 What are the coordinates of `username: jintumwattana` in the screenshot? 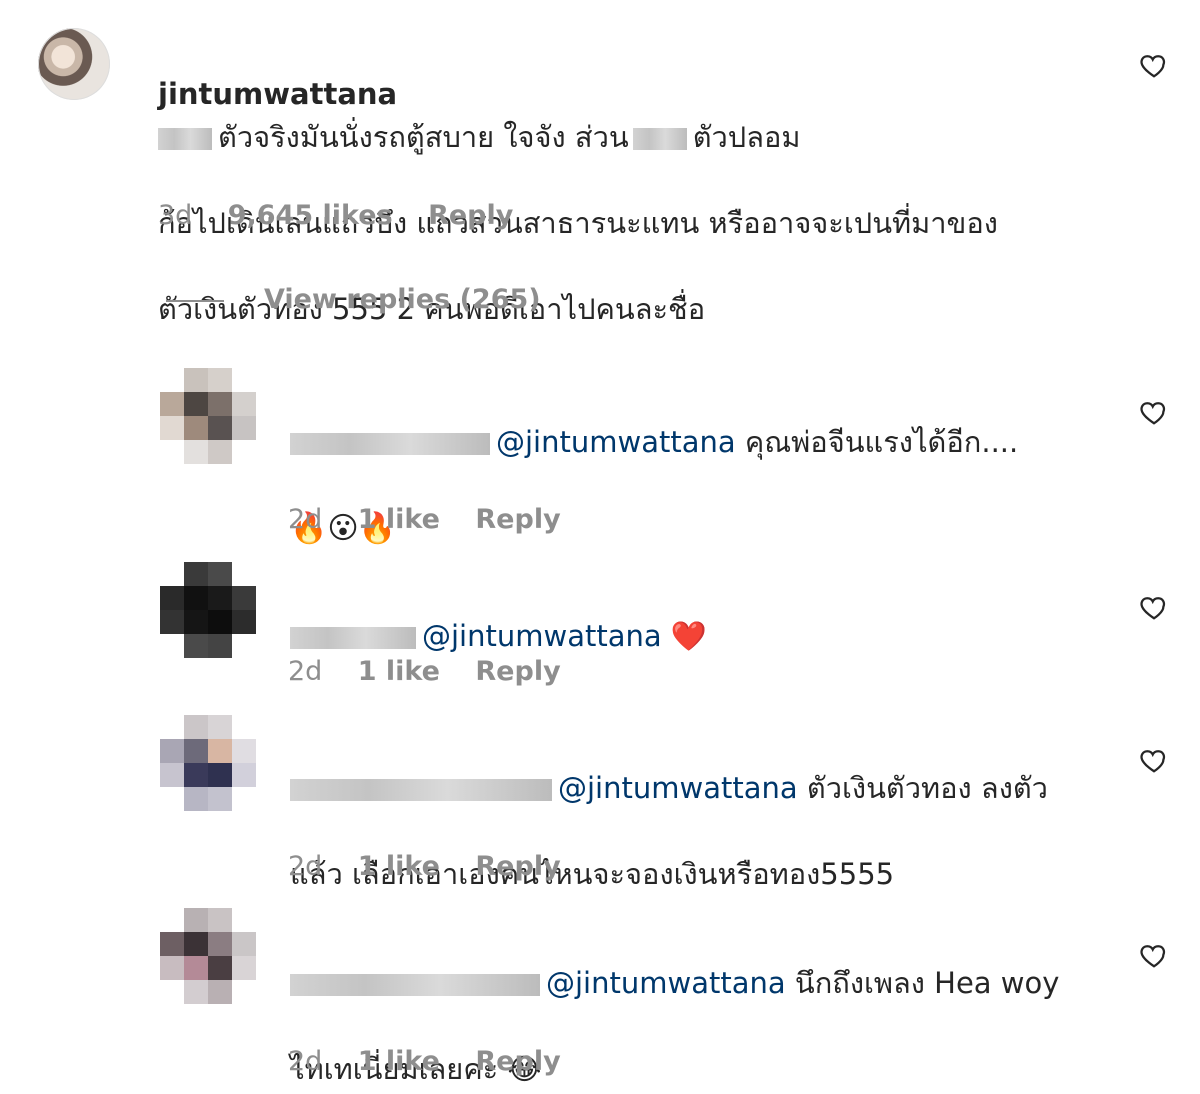 It's located at (277, 94).